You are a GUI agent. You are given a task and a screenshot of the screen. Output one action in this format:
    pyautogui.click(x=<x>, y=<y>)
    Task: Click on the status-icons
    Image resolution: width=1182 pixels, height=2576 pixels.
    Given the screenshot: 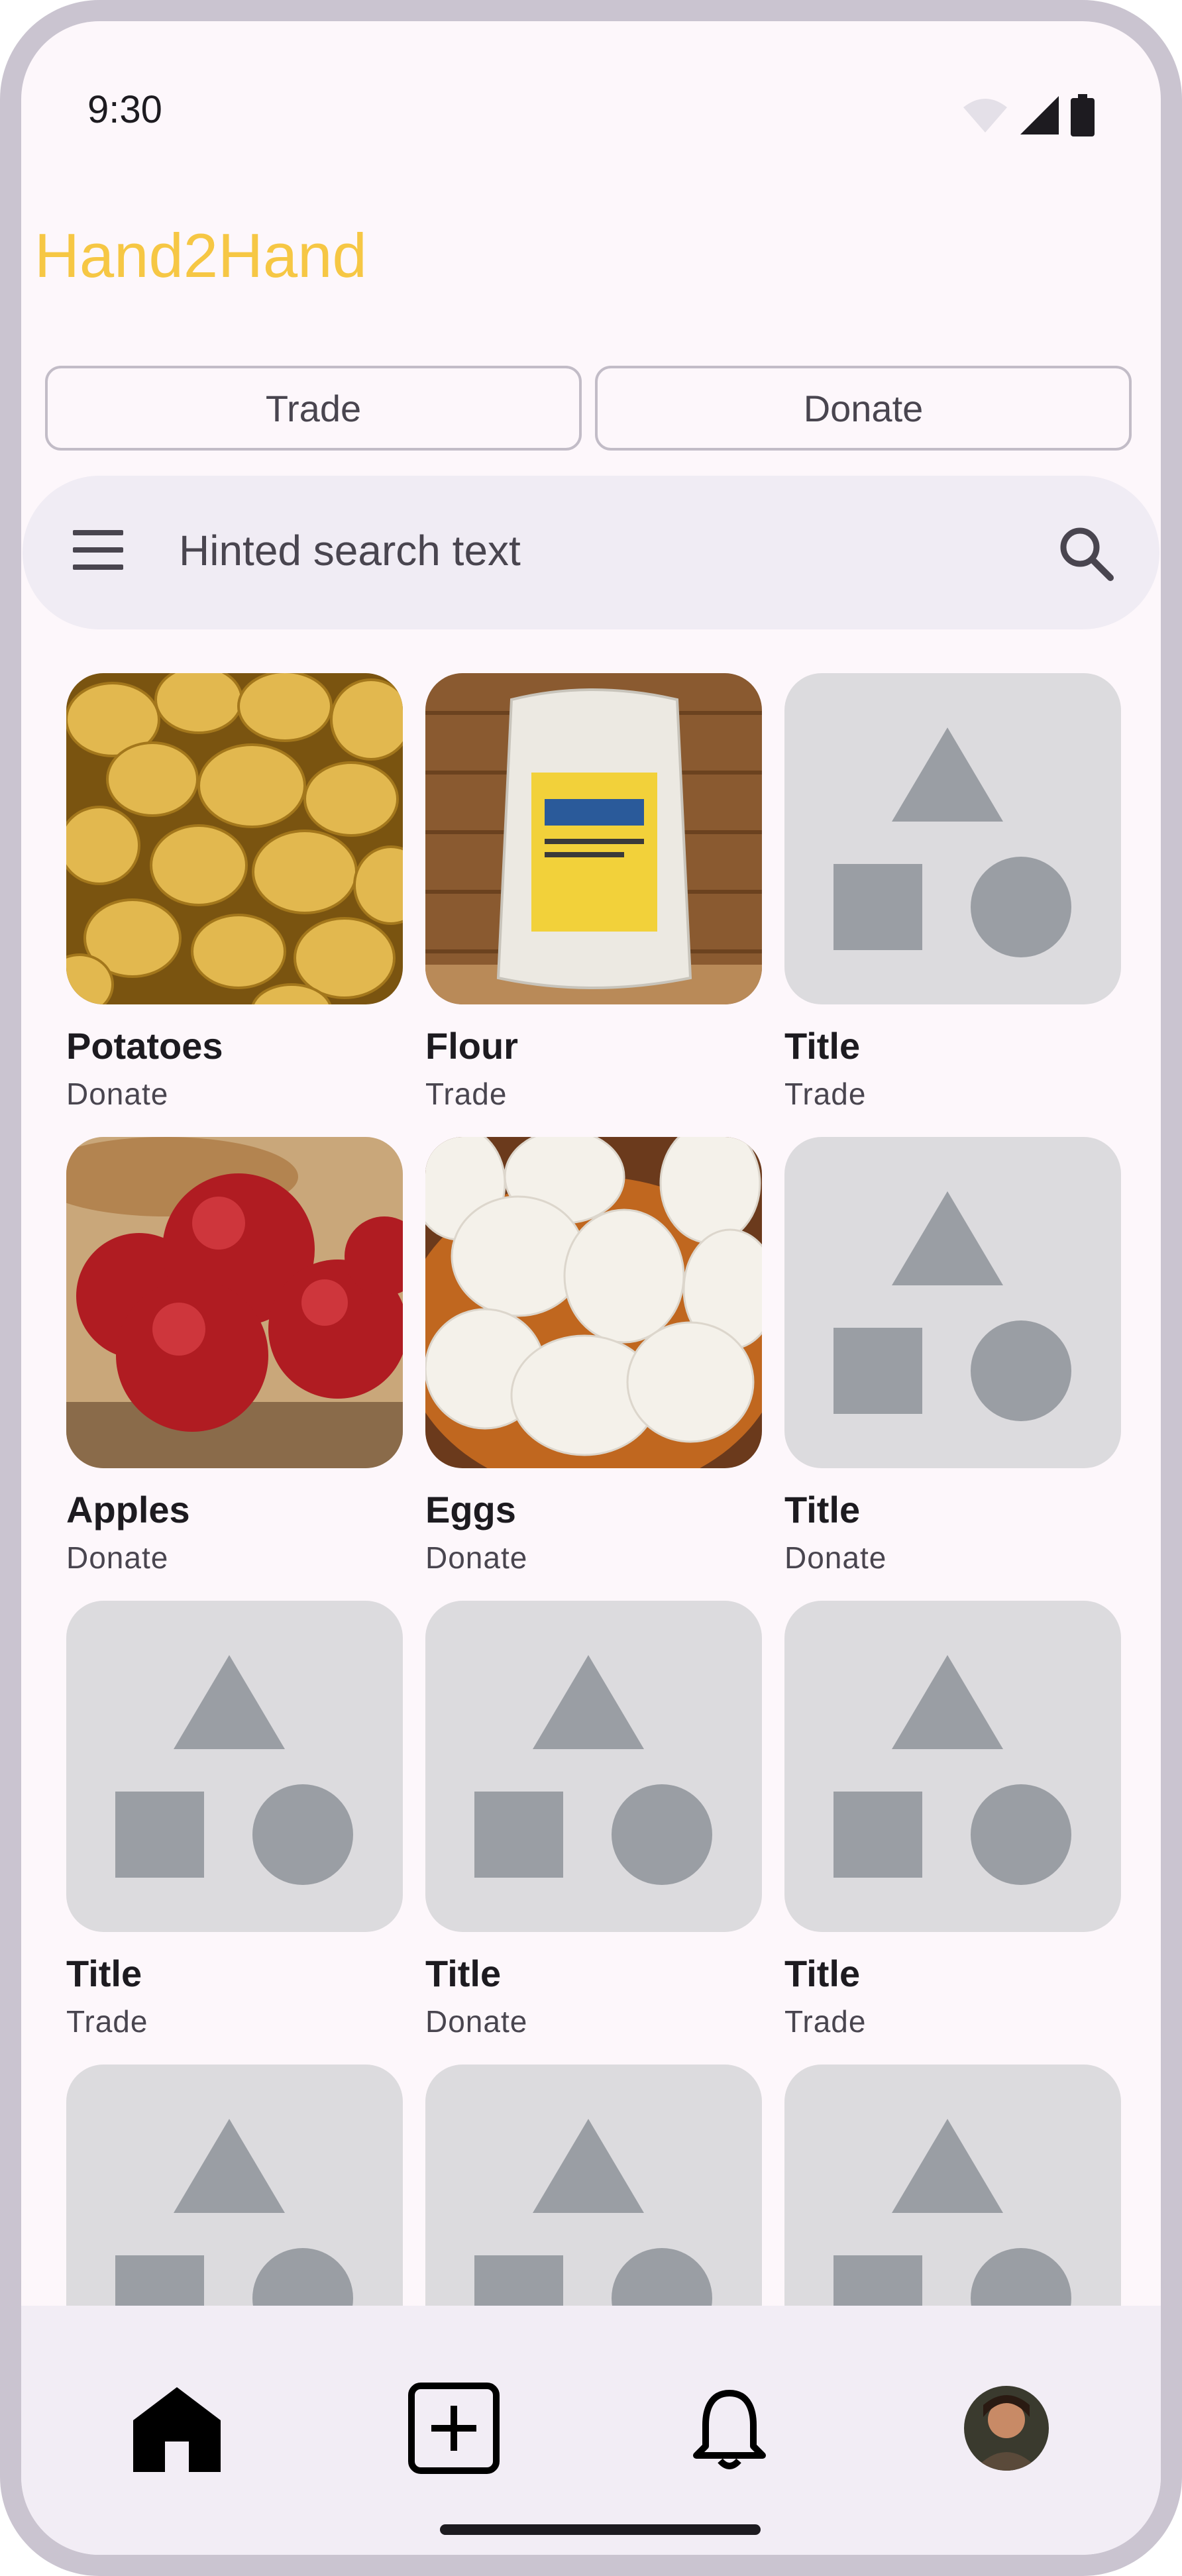 What is the action you would take?
    pyautogui.click(x=1028, y=115)
    